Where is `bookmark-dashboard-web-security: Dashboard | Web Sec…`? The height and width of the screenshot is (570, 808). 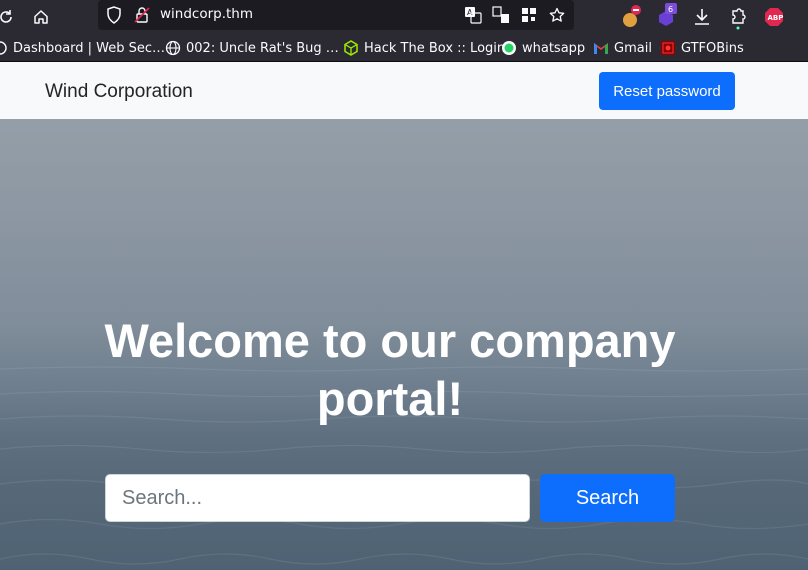
bookmark-dashboard-web-security: Dashboard | Web Sec… is located at coordinates (82, 48).